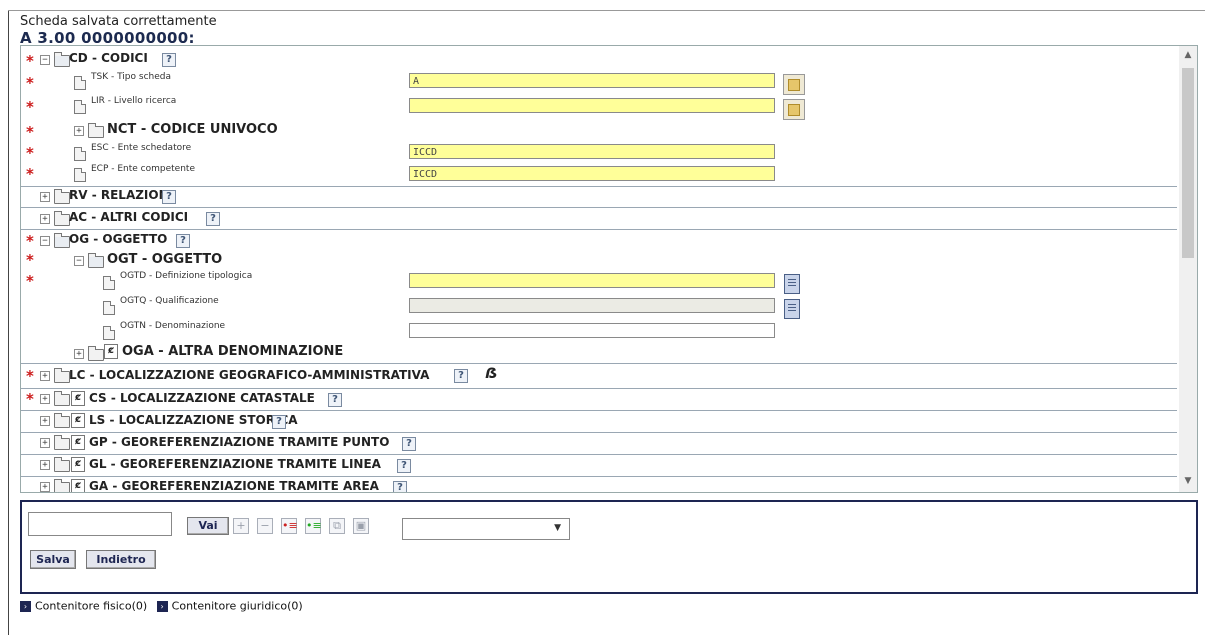 Image resolution: width=1205 pixels, height=635 pixels. Describe the element at coordinates (794, 84) in the screenshot. I see `tsk-vocabulary-picker-icon` at that location.